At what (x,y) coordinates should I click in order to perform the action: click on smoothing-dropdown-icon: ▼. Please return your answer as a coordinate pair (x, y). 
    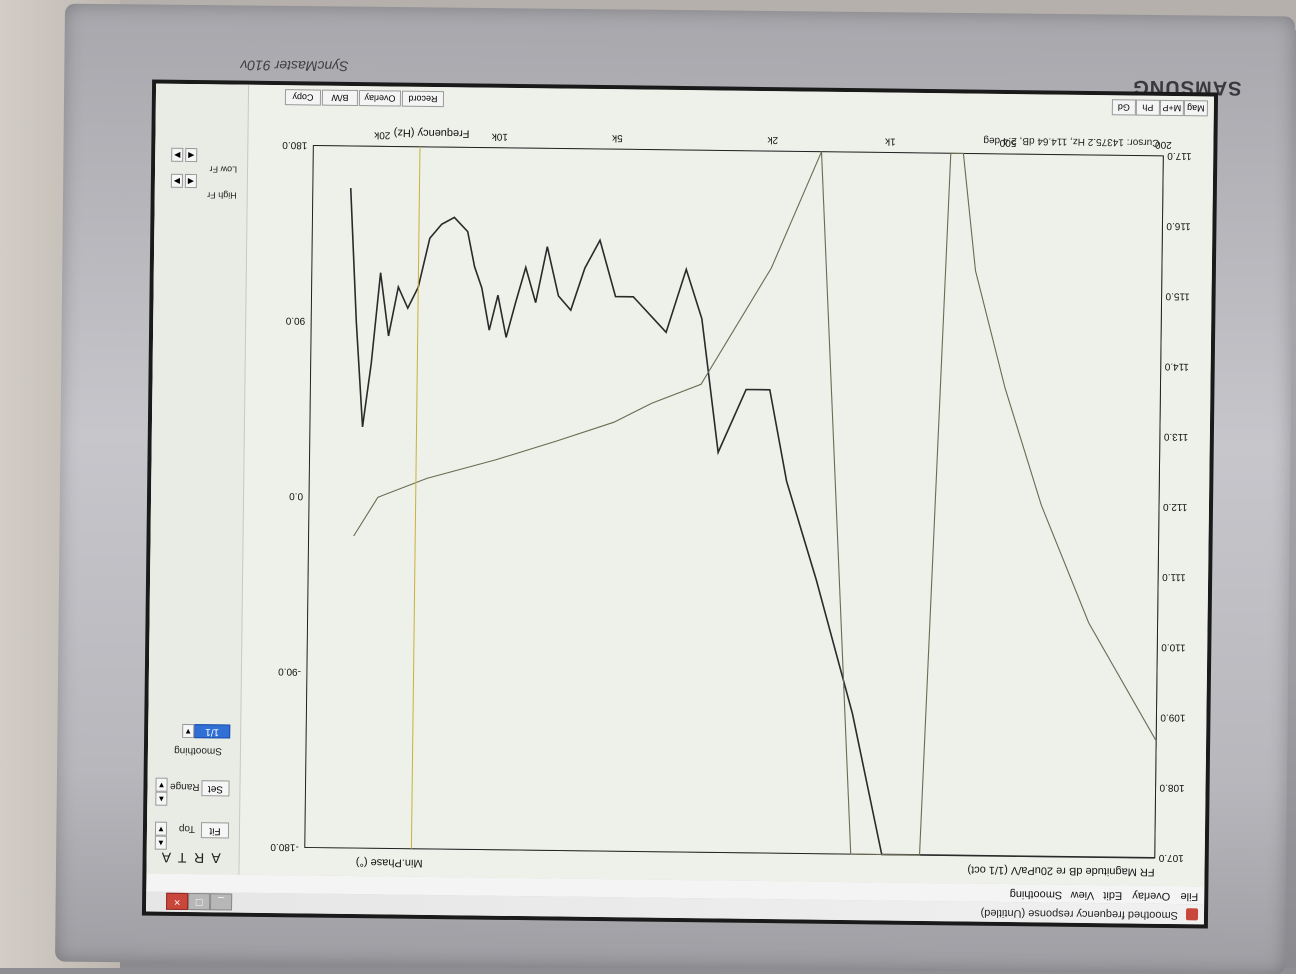
    Looking at the image, I should click on (188, 731).